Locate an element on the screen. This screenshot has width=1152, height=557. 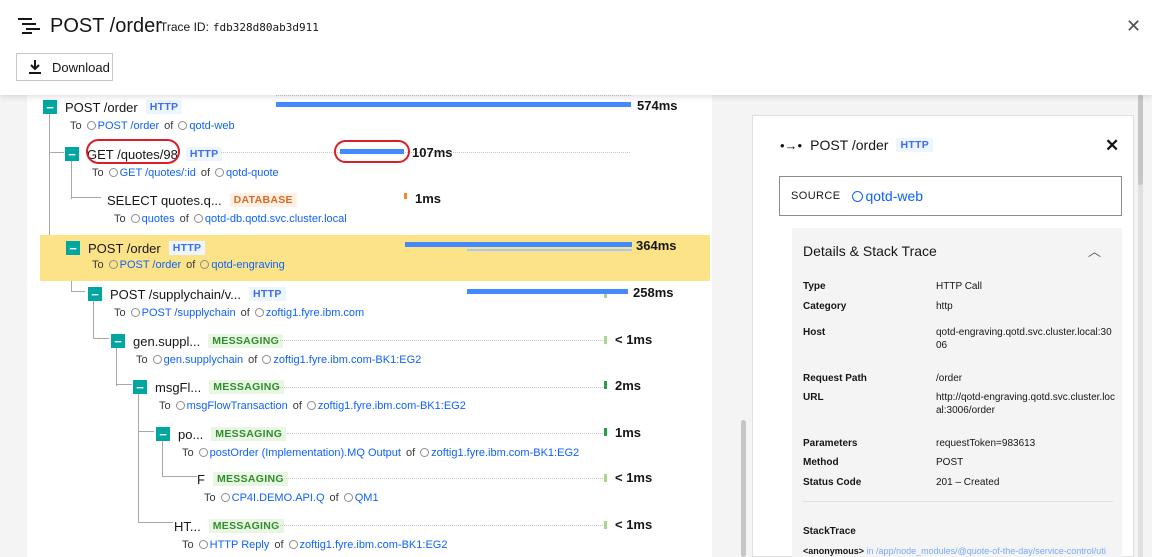
details-title: Details & Stack Trace is located at coordinates (870, 251).